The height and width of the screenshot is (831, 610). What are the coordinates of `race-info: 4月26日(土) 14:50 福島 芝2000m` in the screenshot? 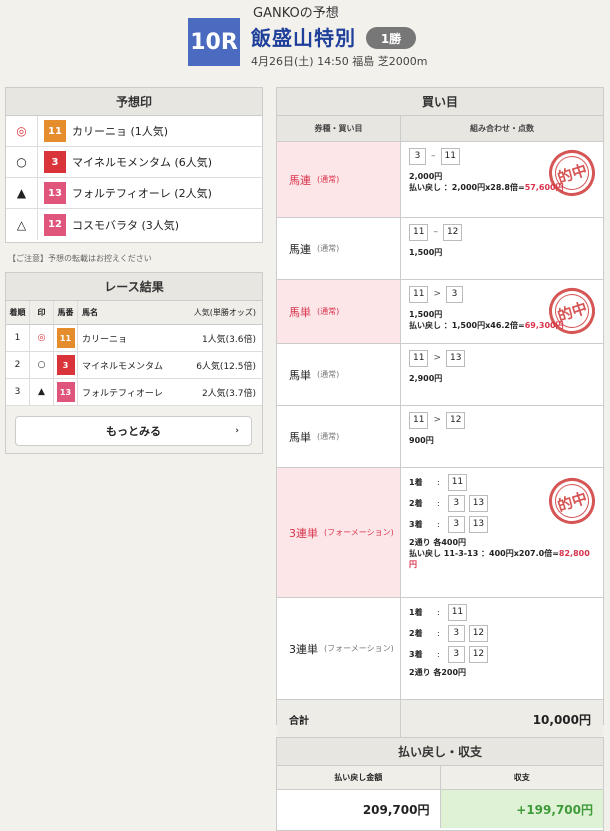 It's located at (339, 61).